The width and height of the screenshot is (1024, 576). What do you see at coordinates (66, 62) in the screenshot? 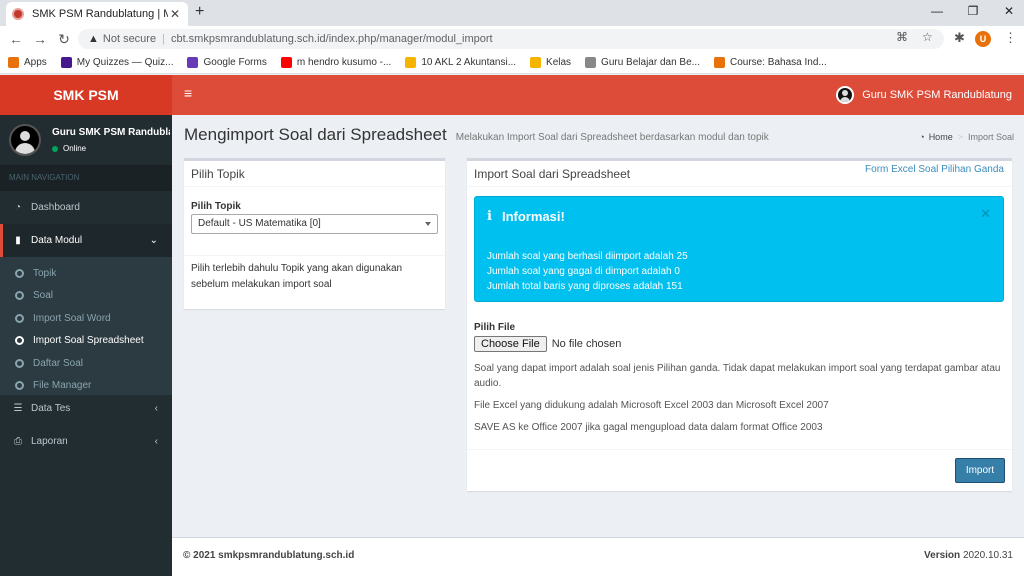
I see `quizizz-icon` at bounding box center [66, 62].